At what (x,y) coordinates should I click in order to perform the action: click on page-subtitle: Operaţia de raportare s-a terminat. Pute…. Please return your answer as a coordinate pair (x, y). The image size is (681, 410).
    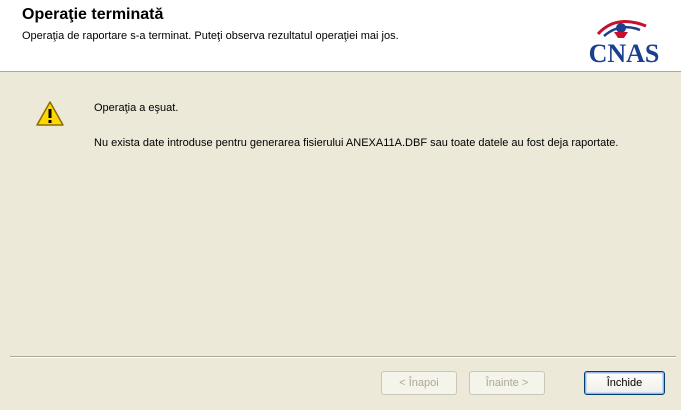
    Looking at the image, I should click on (210, 36).